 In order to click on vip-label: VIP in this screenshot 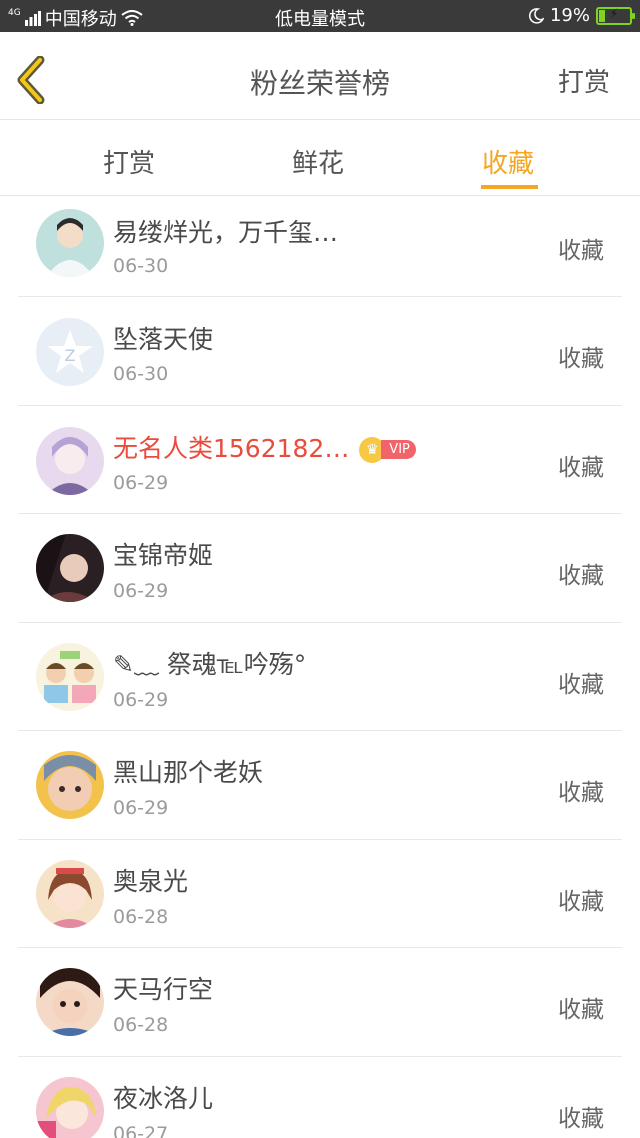, I will do `click(398, 449)`.